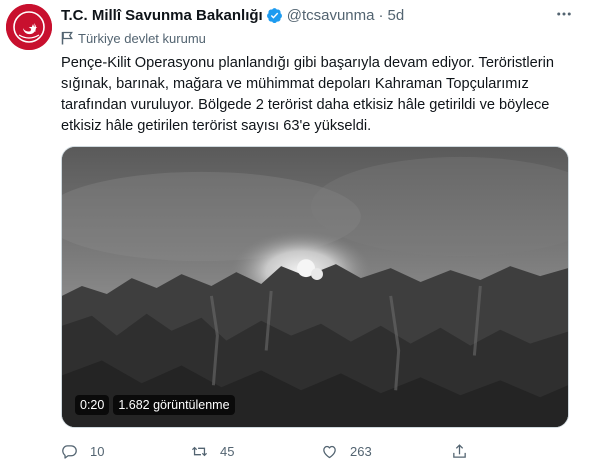  What do you see at coordinates (126, 451) in the screenshot?
I see `reply-button: 10` at bounding box center [126, 451].